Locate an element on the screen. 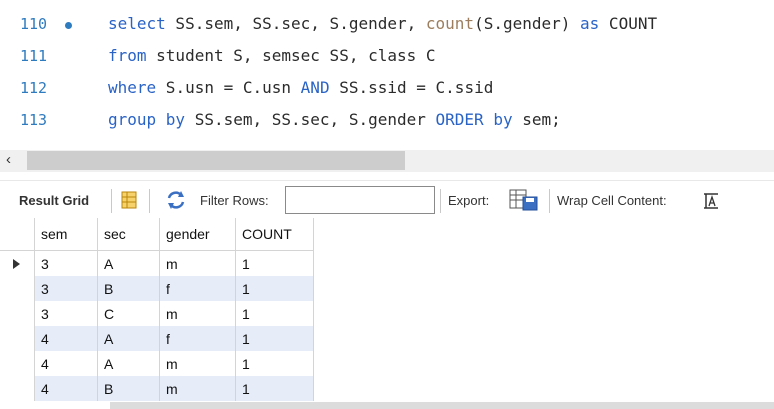 This screenshot has height=409, width=774. table-row: 4Af1 is located at coordinates (157, 338).